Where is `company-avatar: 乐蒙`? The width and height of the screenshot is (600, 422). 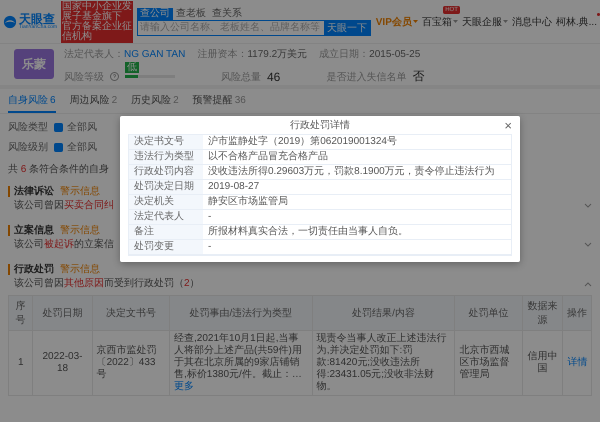
company-avatar: 乐蒙 is located at coordinates (34, 64).